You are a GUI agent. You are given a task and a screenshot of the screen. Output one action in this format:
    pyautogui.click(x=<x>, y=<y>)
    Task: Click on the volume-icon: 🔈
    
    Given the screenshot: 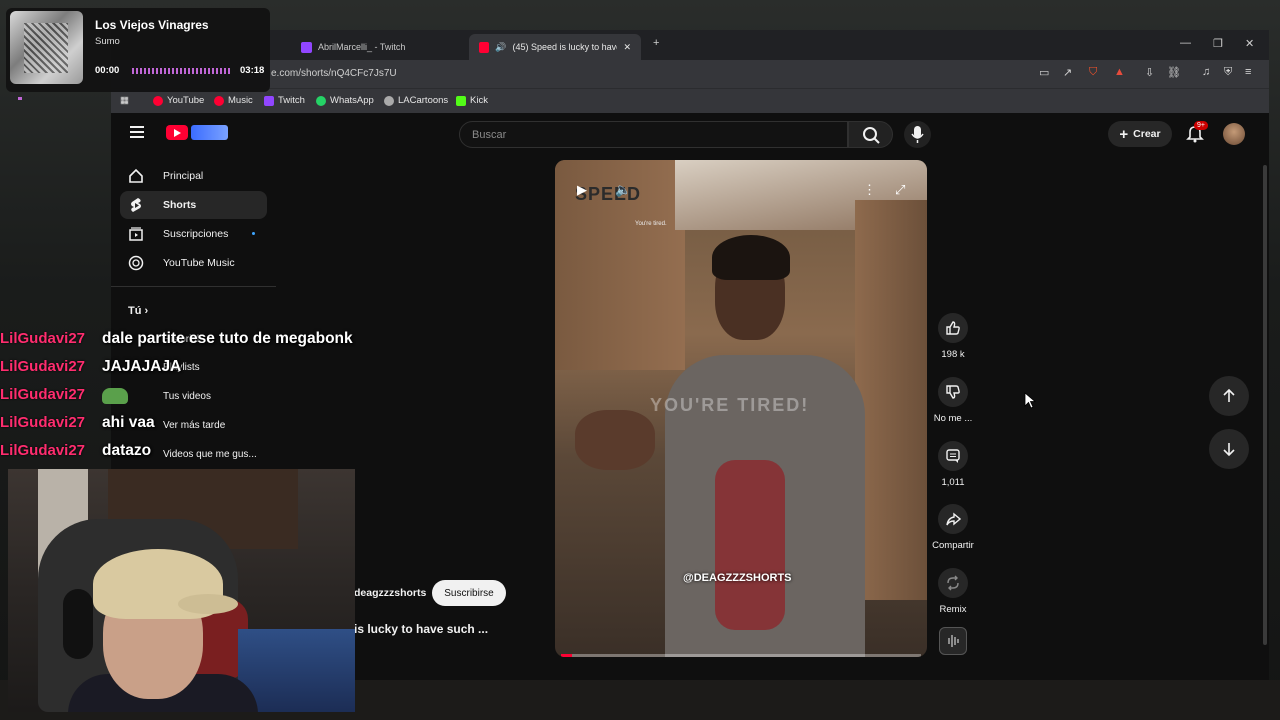 What is the action you would take?
    pyautogui.click(x=623, y=190)
    